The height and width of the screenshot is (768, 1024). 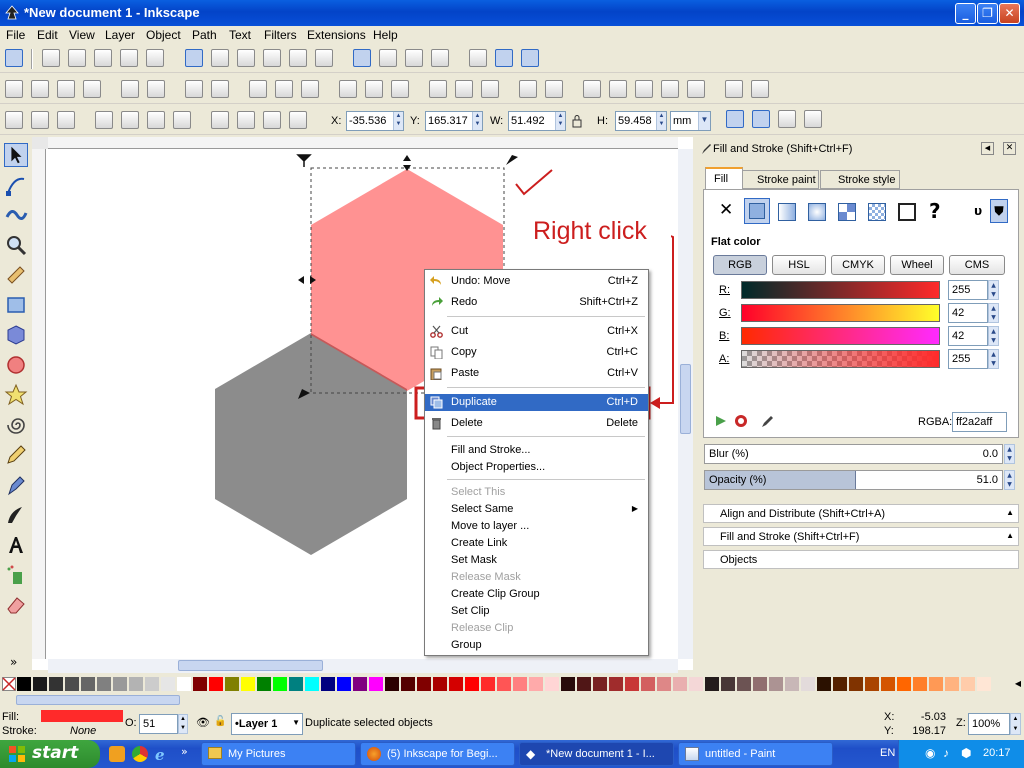 I want to click on channel-r-slider, so click(x=840, y=290).